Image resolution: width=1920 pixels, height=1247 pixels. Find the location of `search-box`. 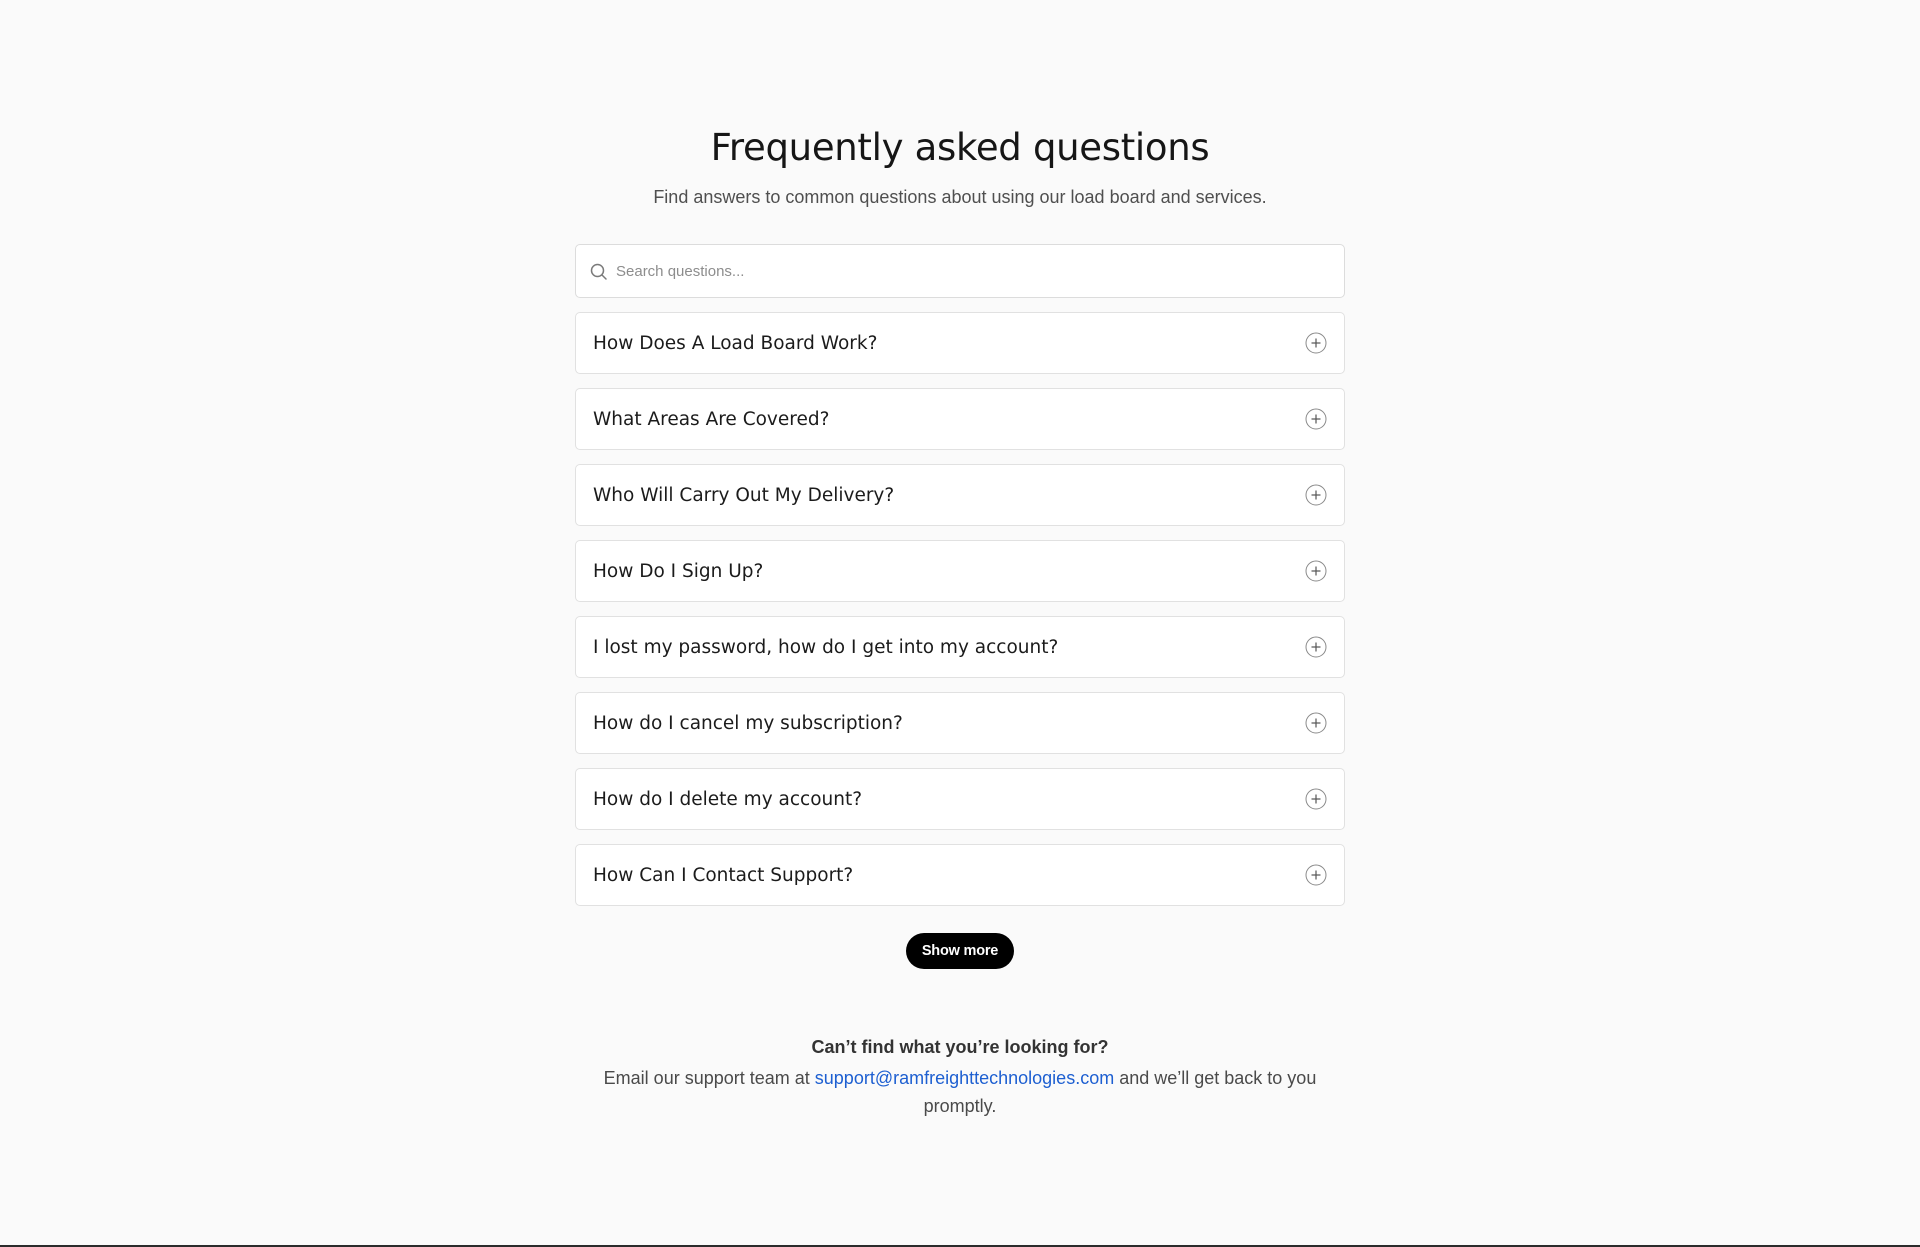

search-box is located at coordinates (960, 271).